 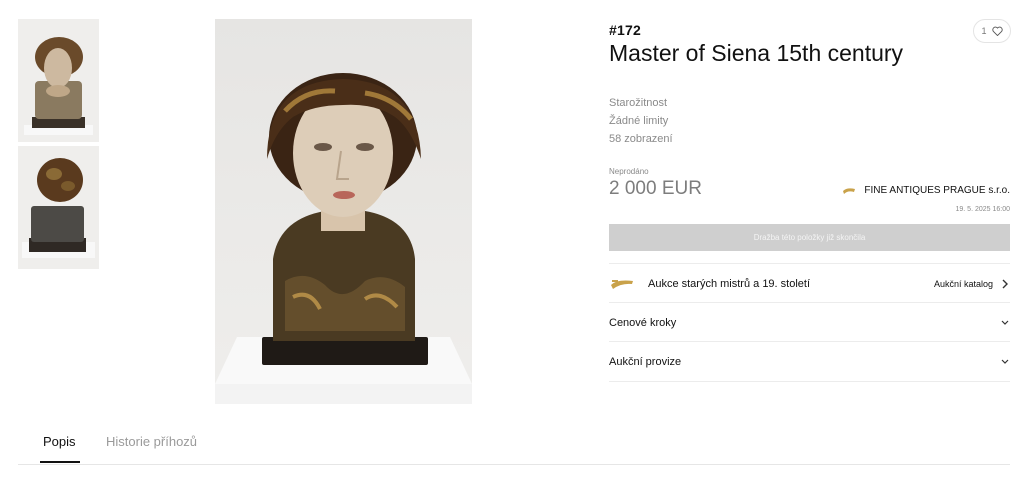 I want to click on commission-accordion: Aukční provize, so click(x=809, y=361).